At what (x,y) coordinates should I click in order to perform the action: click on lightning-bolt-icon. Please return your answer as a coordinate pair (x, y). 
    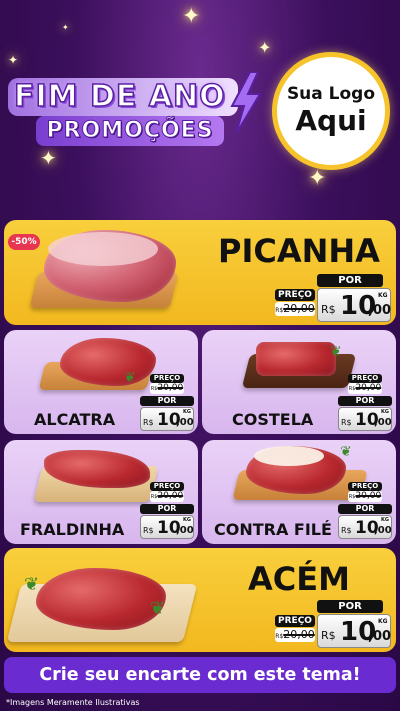
    Looking at the image, I should click on (246, 103).